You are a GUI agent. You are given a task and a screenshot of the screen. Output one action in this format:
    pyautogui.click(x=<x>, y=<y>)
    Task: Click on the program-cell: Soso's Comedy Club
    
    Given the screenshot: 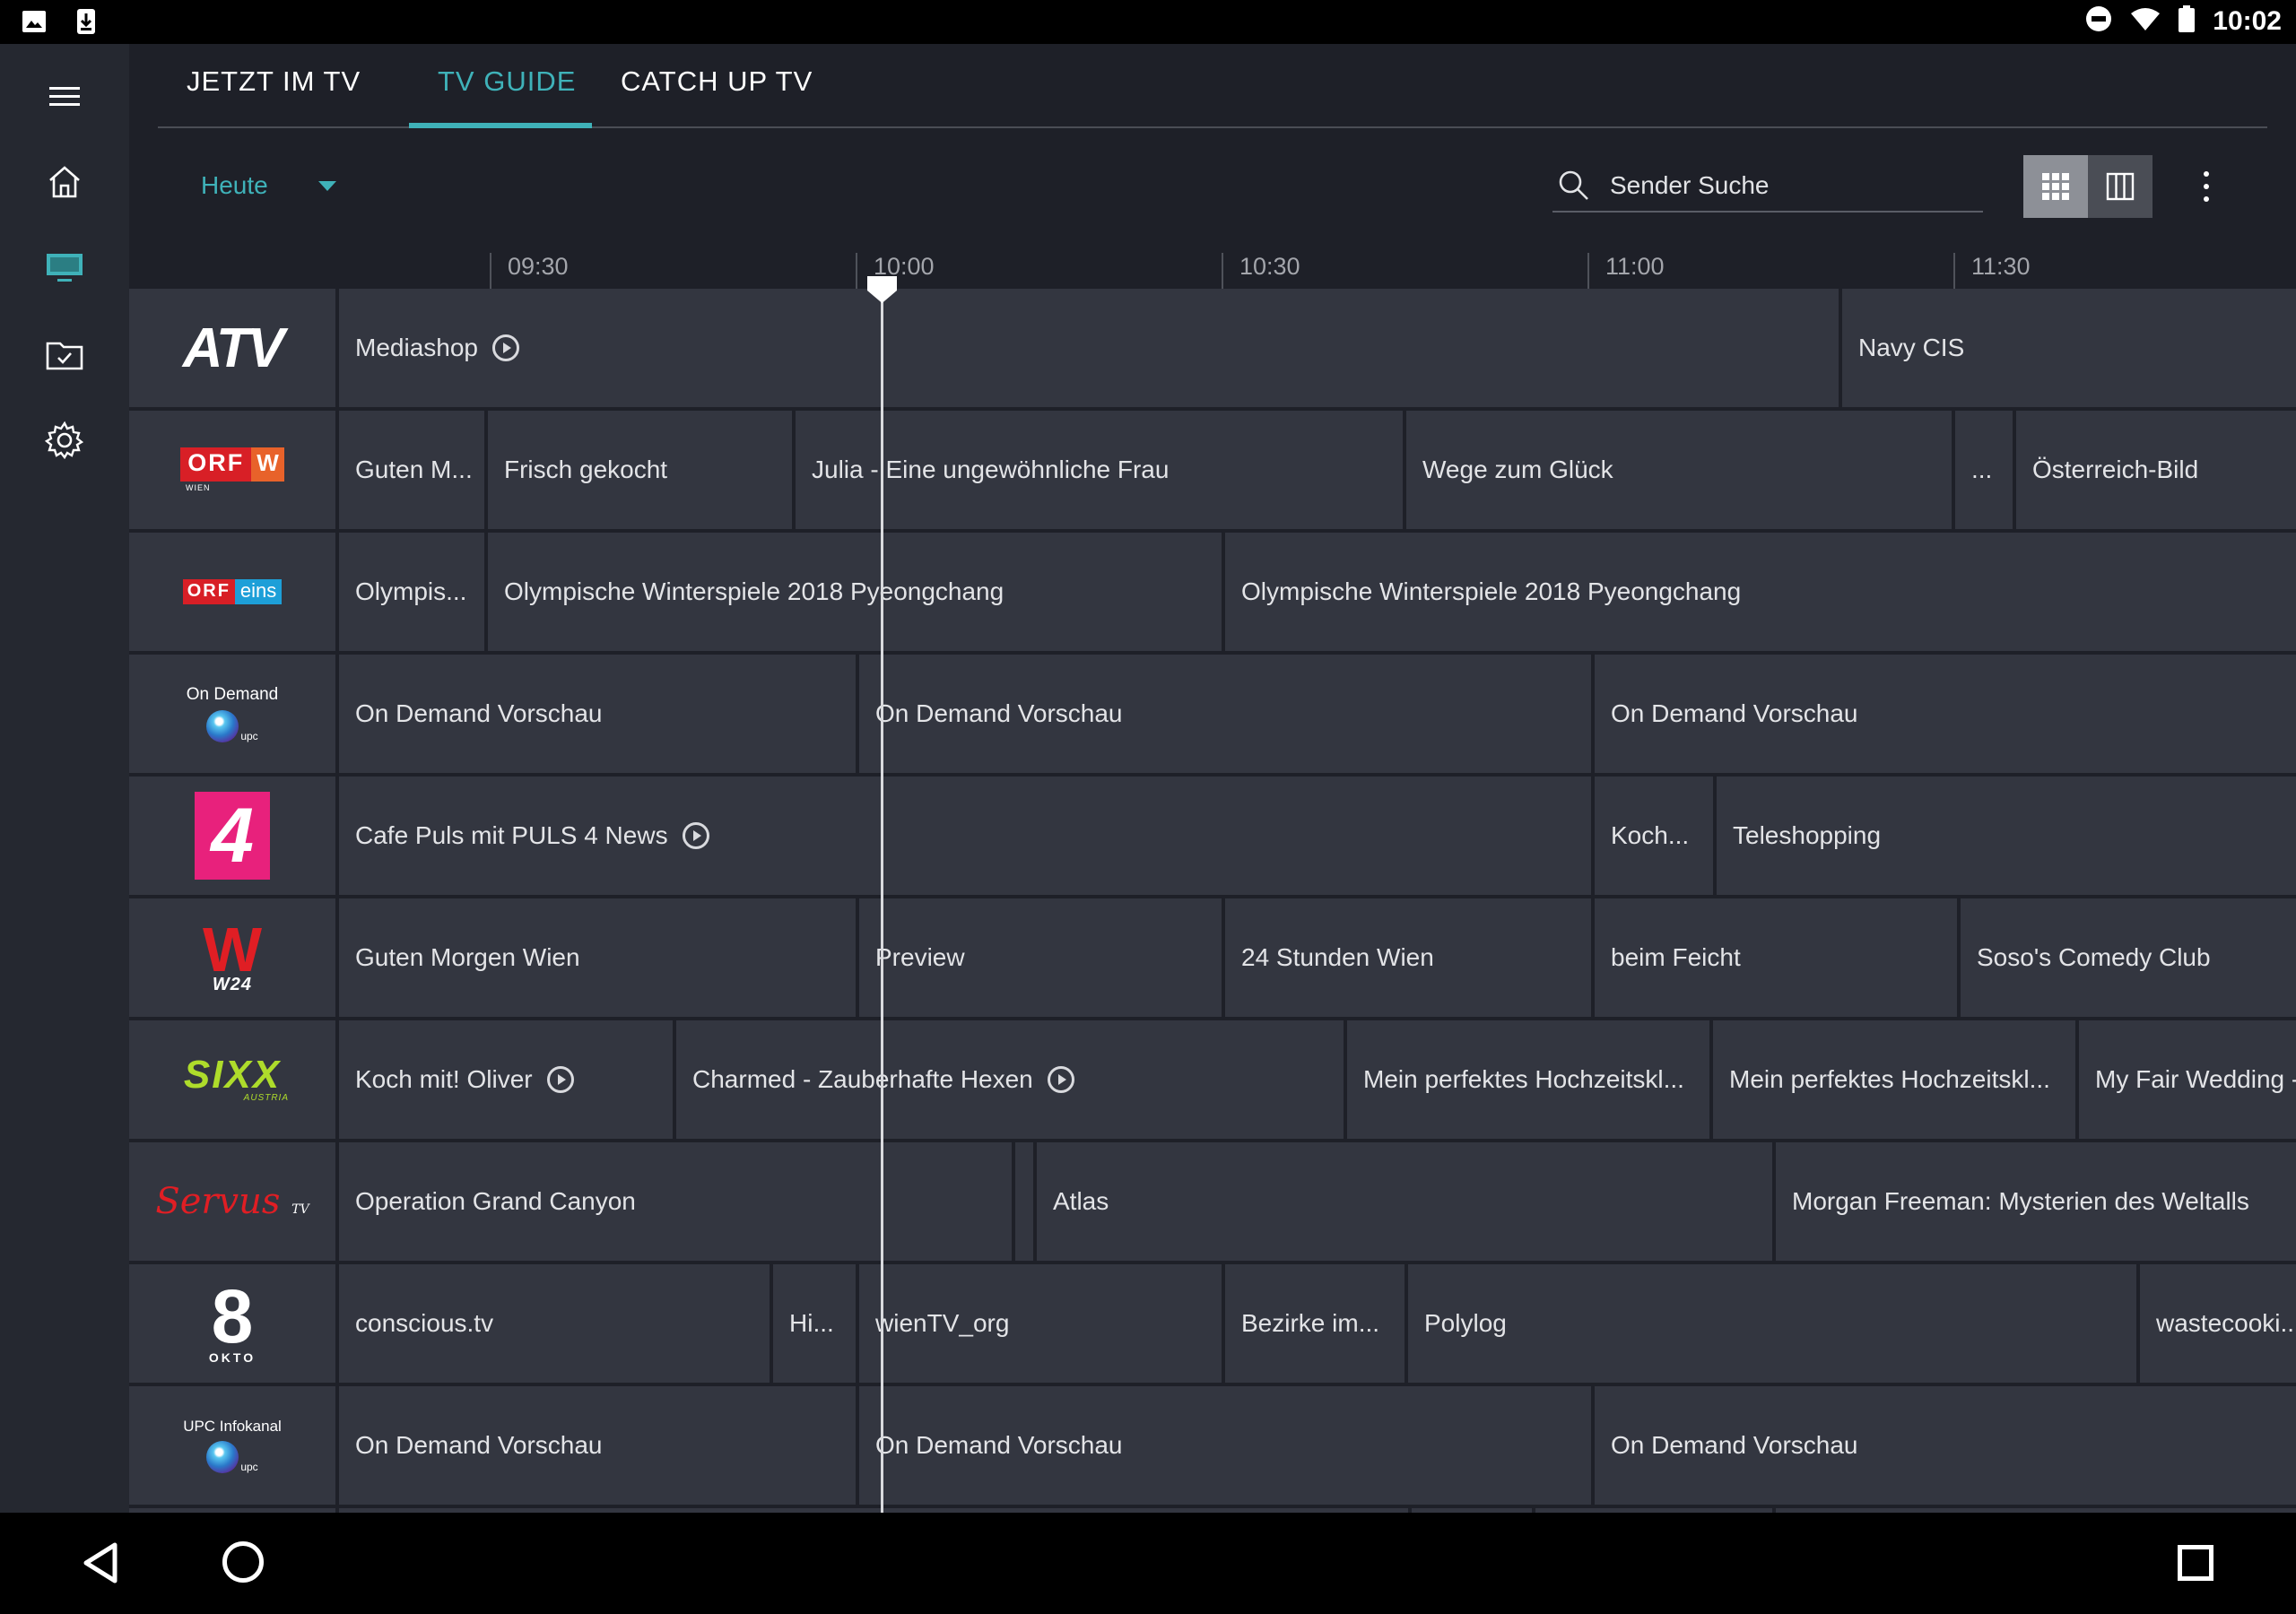 What is the action you would take?
    pyautogui.click(x=2128, y=957)
    